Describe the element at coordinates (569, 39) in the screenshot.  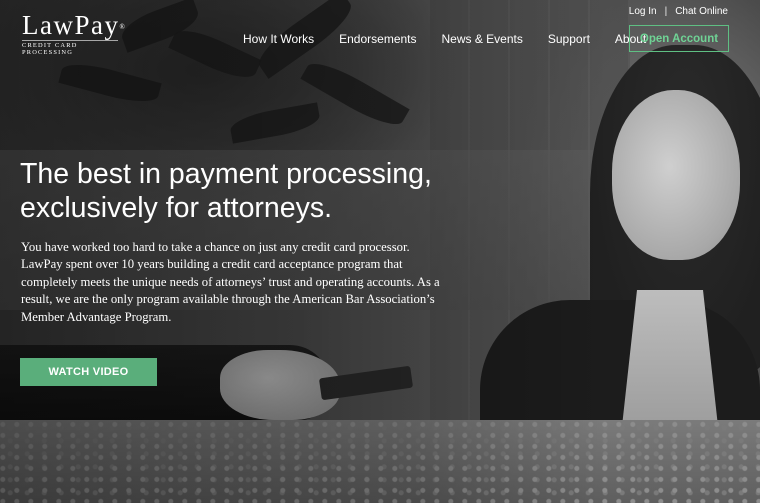
I see `nav-support: Support` at that location.